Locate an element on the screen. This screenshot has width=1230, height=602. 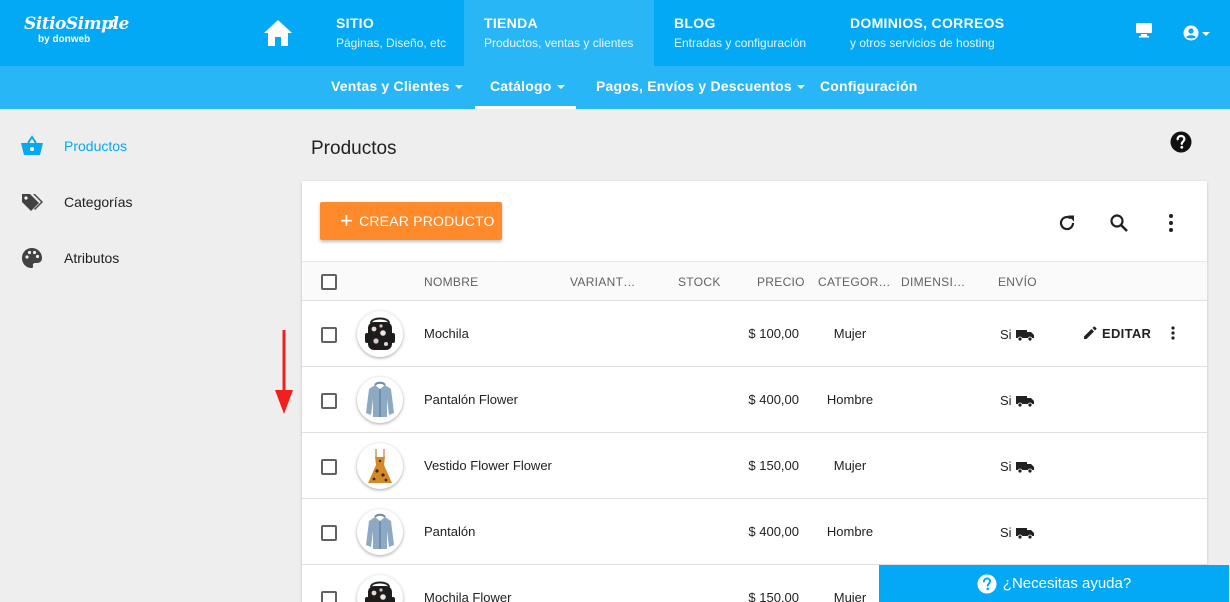
sidebar-item-atributos: Atributos is located at coordinates (69, 258).